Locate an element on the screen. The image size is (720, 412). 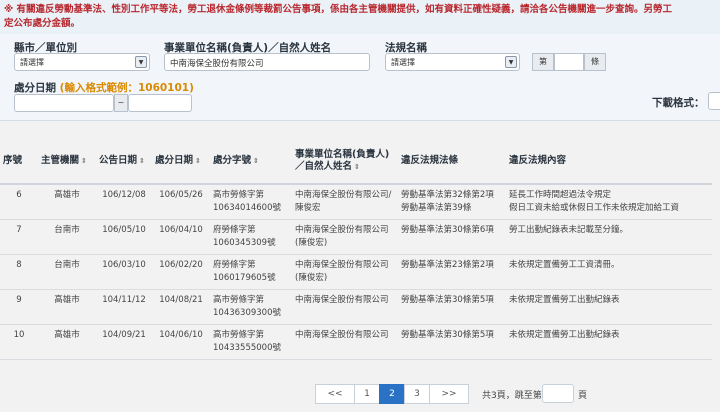
cell-law: 勞動基準法第23條第2項 is located at coordinates (452, 272).